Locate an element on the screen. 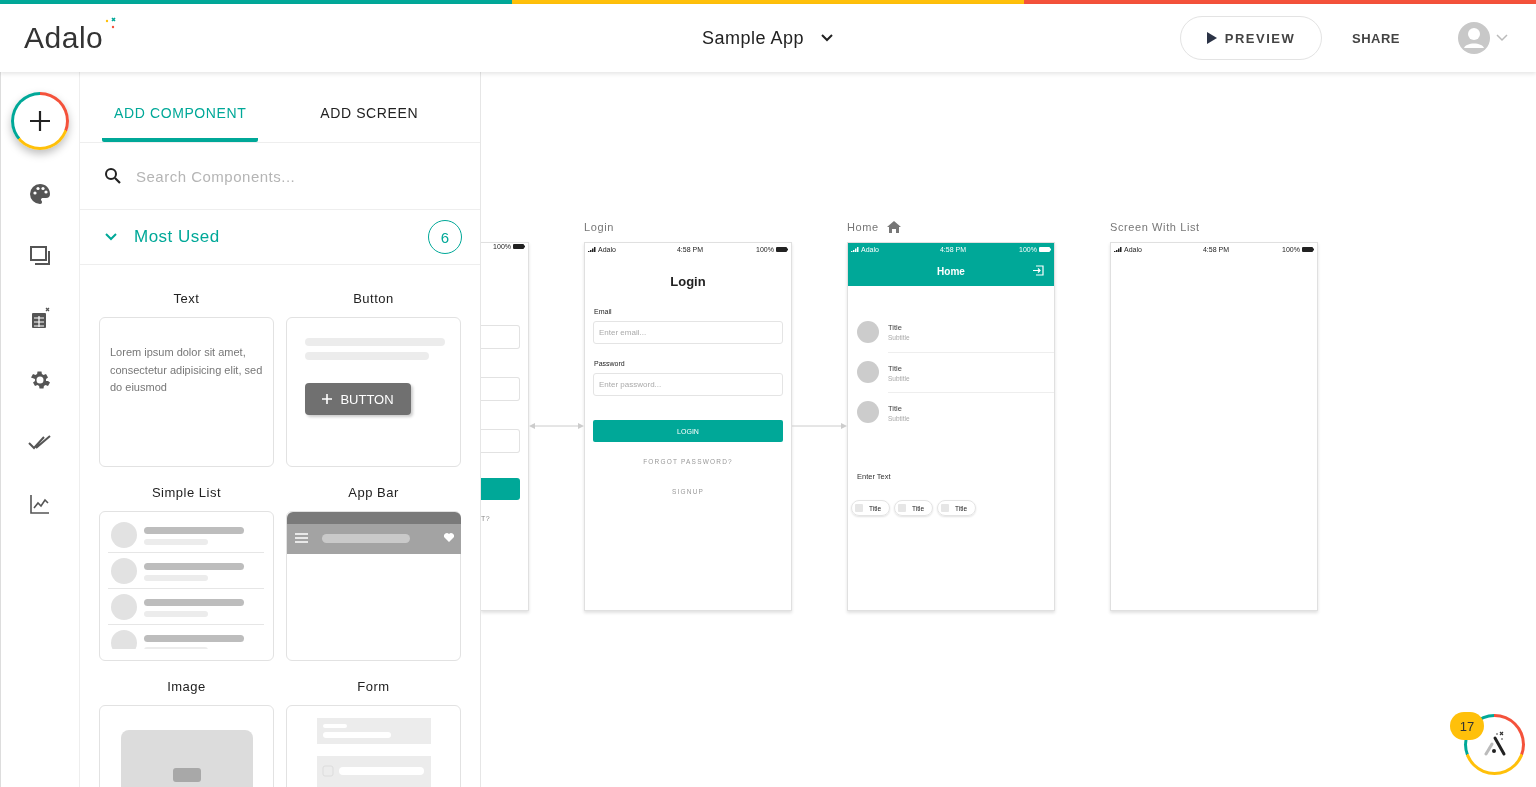  component-label: Text is located at coordinates (186, 299).